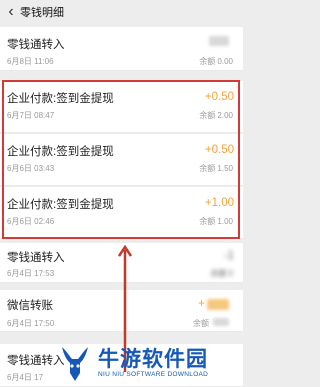 The height and width of the screenshot is (387, 320). Describe the element at coordinates (153, 374) in the screenshot. I see `watermark-subtitle: NIU NIU SOFTWARE DOWNLOAD` at that location.